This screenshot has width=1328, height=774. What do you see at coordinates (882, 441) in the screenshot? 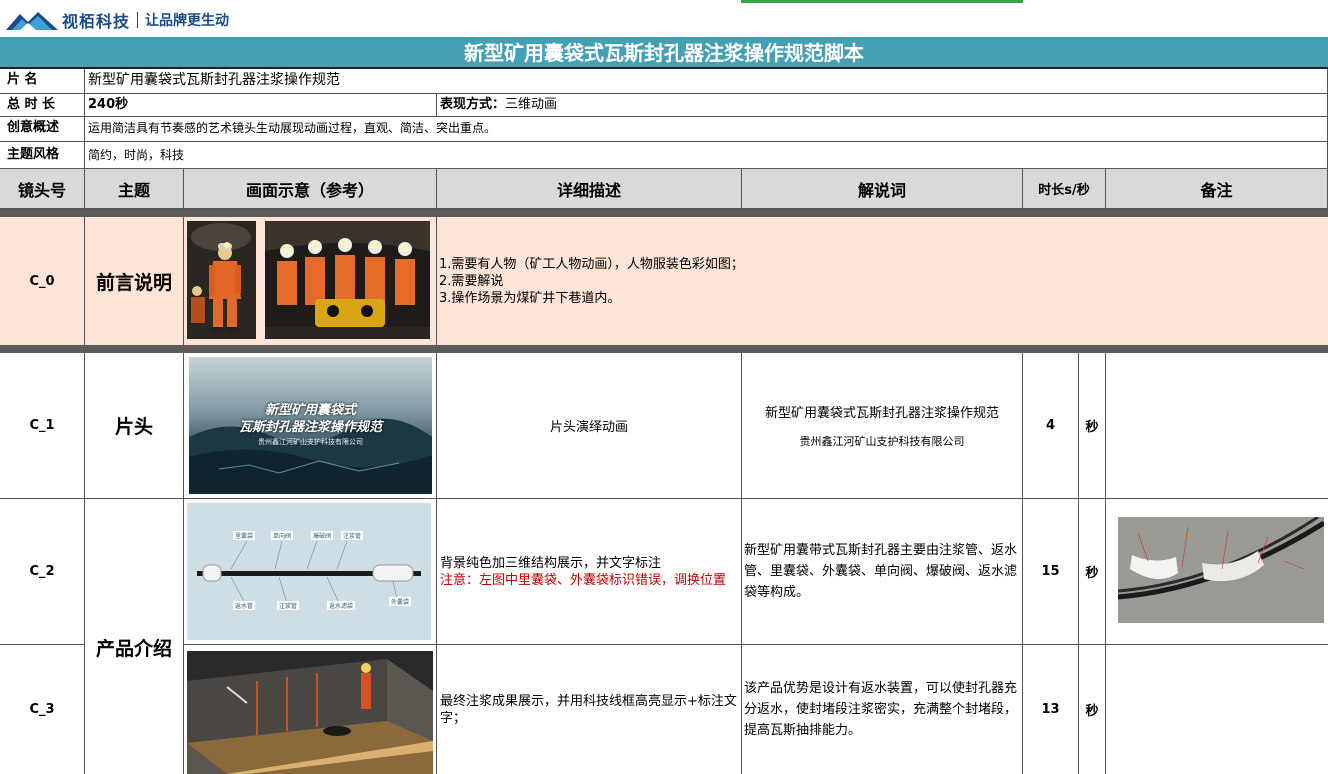
I see `row-c1-narration-line2: 贵州鑫江河矿山支护科技有限公司` at bounding box center [882, 441].